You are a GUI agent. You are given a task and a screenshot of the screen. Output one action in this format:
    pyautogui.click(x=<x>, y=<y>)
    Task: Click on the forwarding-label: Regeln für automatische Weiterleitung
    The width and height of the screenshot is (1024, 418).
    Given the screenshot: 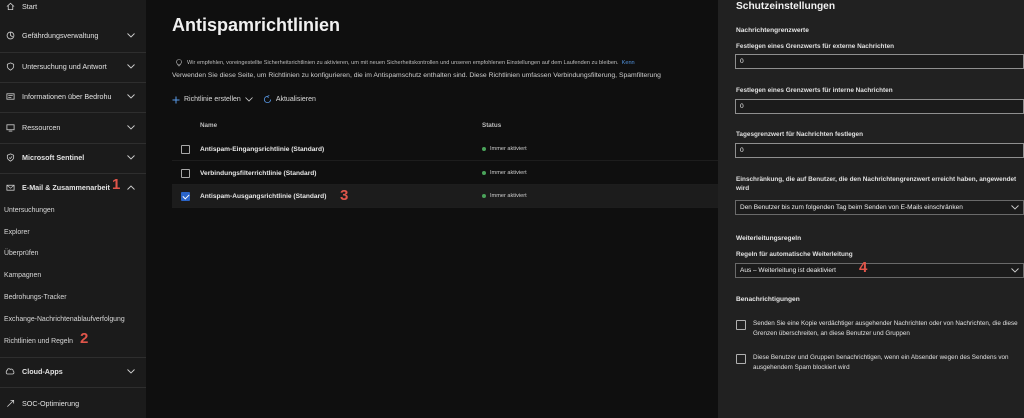 What is the action you would take?
    pyautogui.click(x=794, y=254)
    